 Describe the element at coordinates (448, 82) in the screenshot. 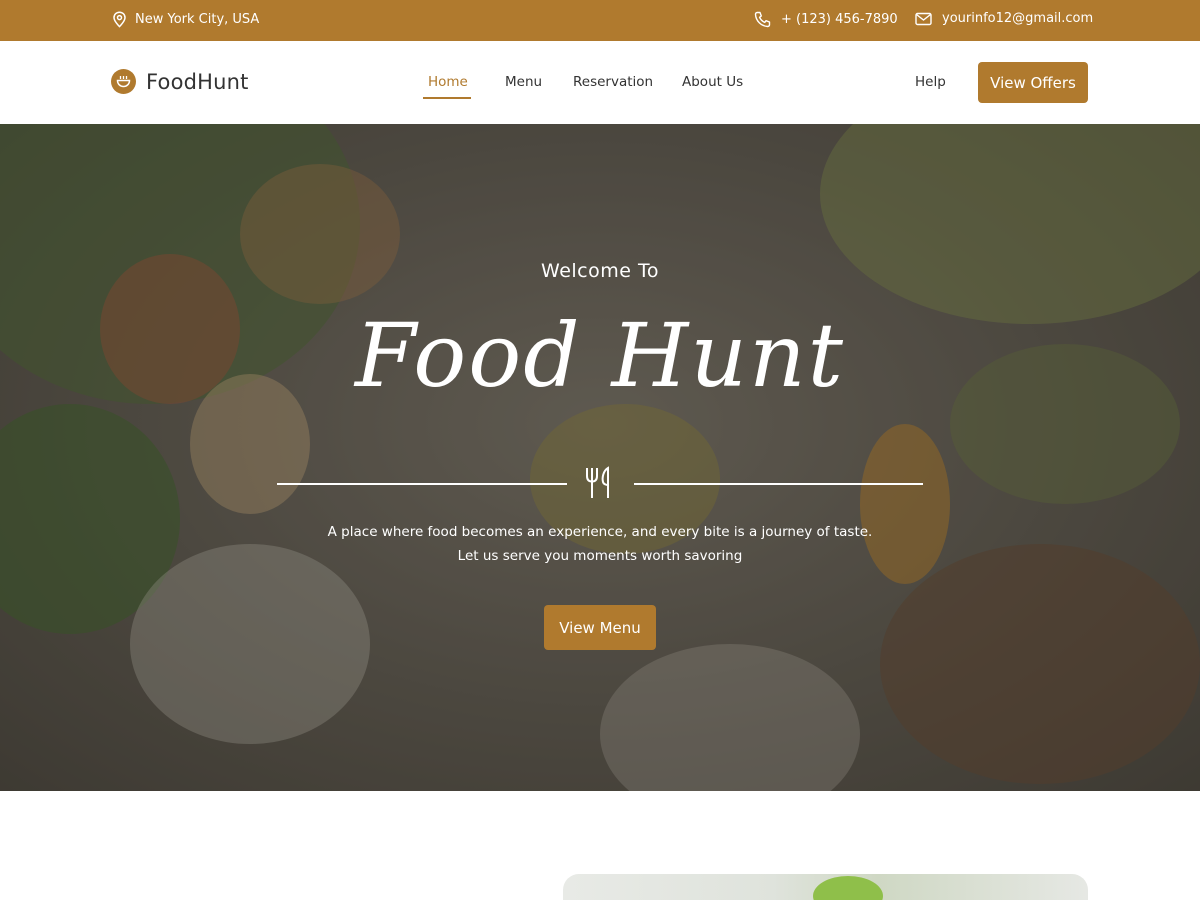

I see `nav-item-home: Home` at that location.